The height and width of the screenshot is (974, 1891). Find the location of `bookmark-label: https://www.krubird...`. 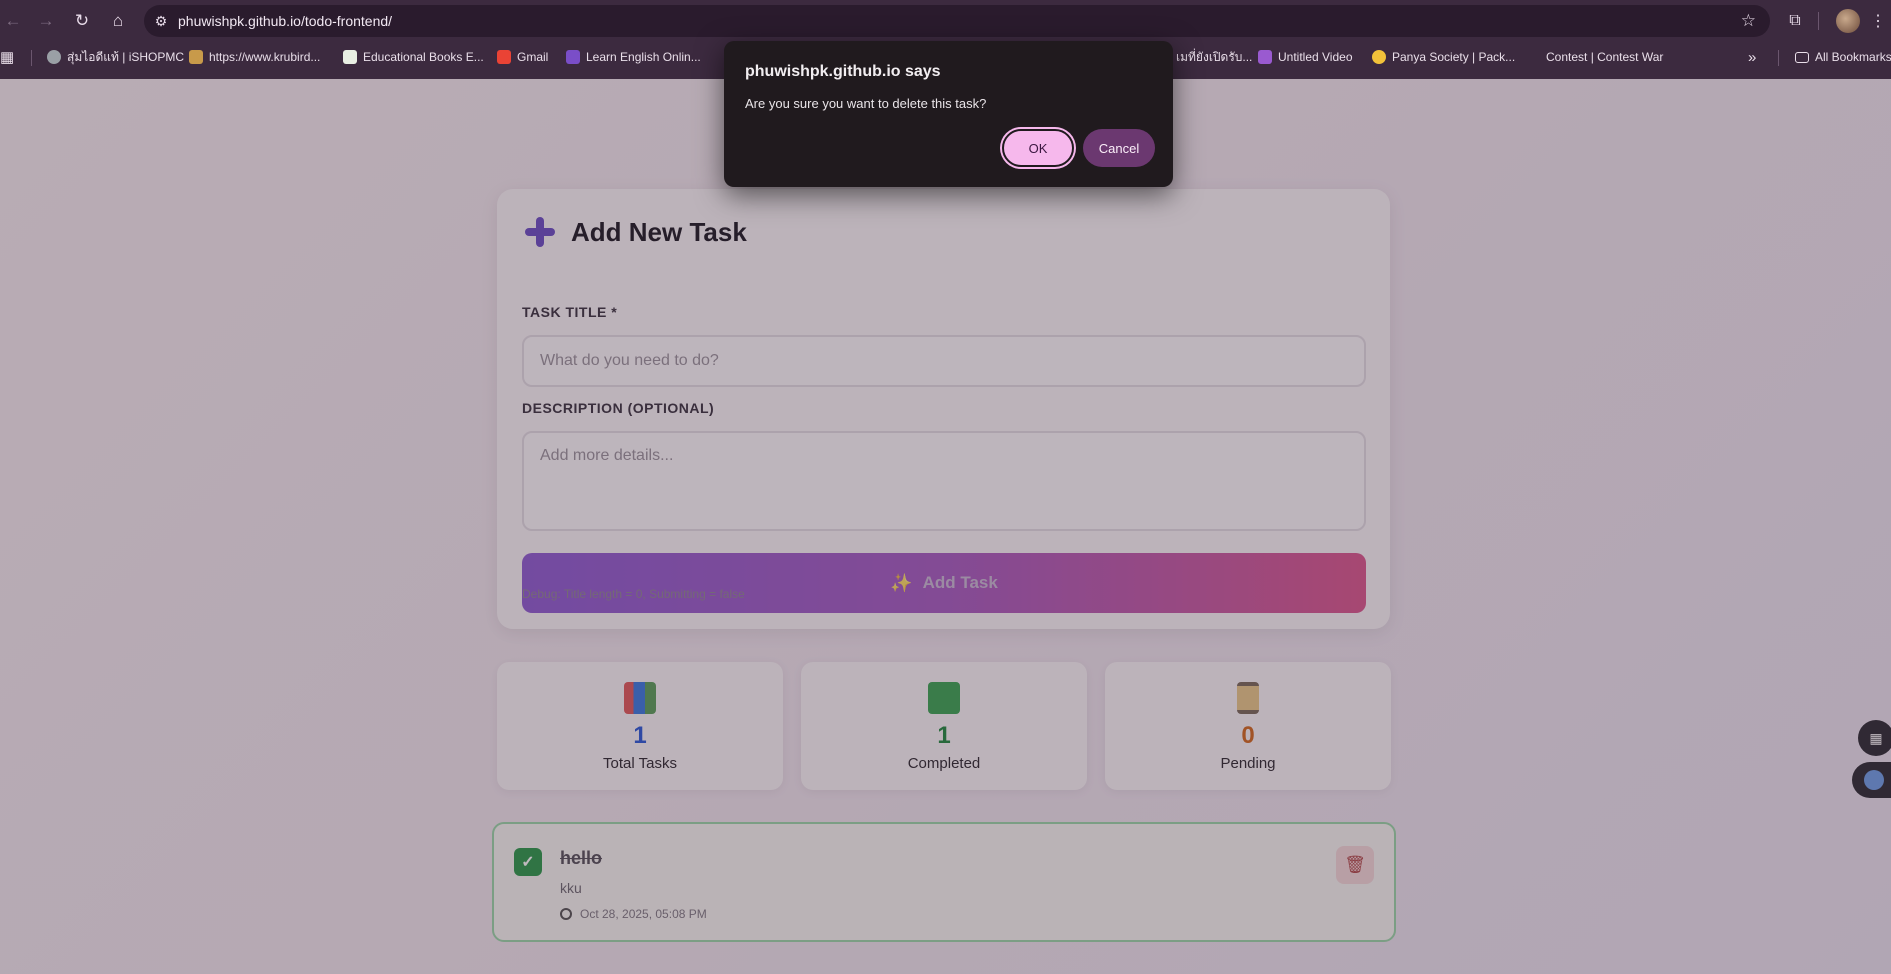

bookmark-label: https://www.krubird... is located at coordinates (265, 57).